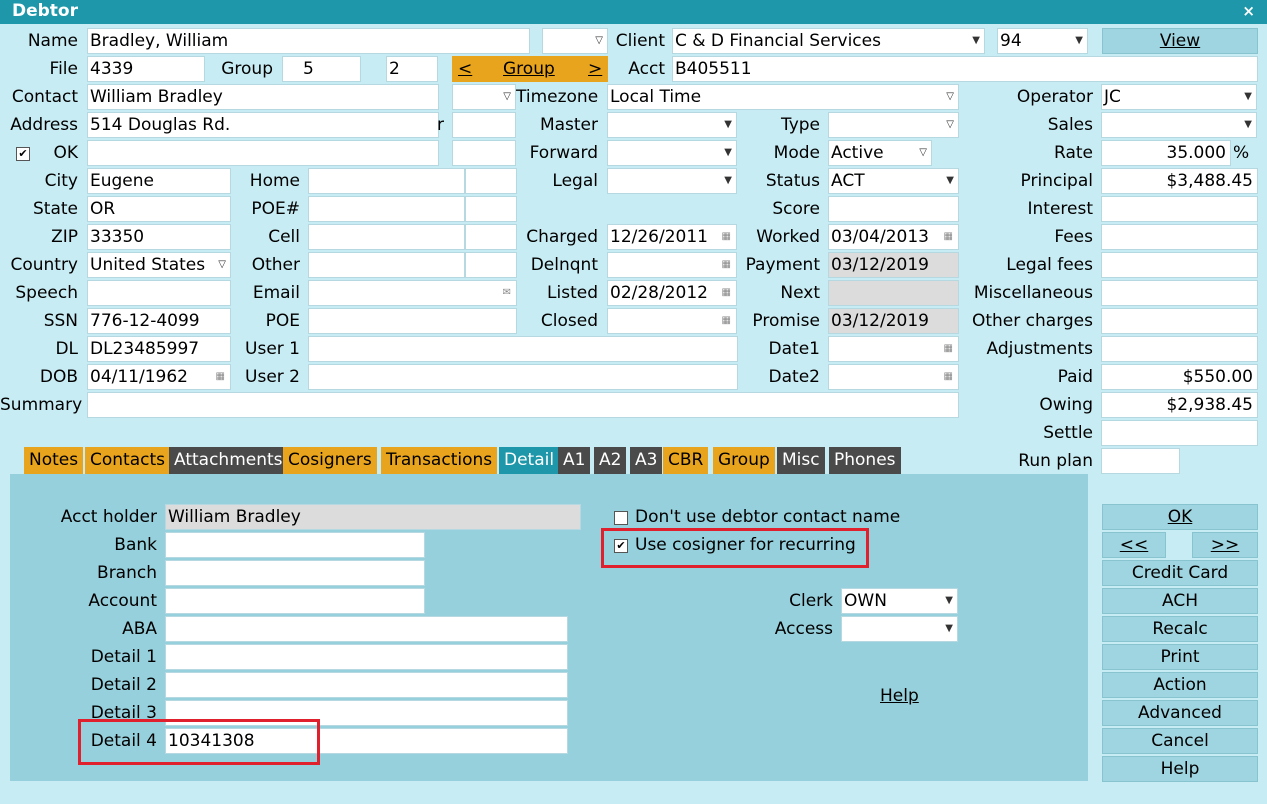 Image resolution: width=1267 pixels, height=804 pixels. I want to click on tab-a3: A3, so click(646, 460).